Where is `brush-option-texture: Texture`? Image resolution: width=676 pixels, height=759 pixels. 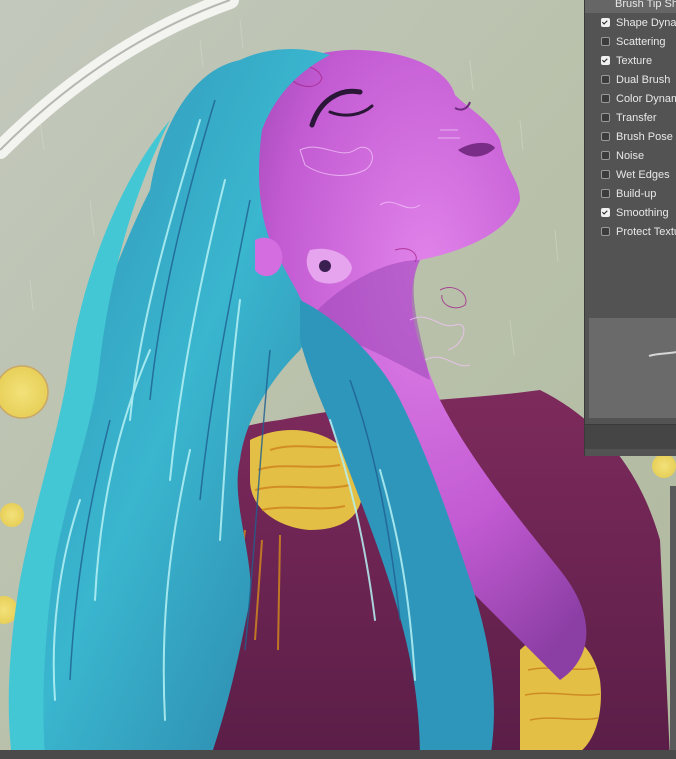 brush-option-texture: Texture is located at coordinates (630, 60).